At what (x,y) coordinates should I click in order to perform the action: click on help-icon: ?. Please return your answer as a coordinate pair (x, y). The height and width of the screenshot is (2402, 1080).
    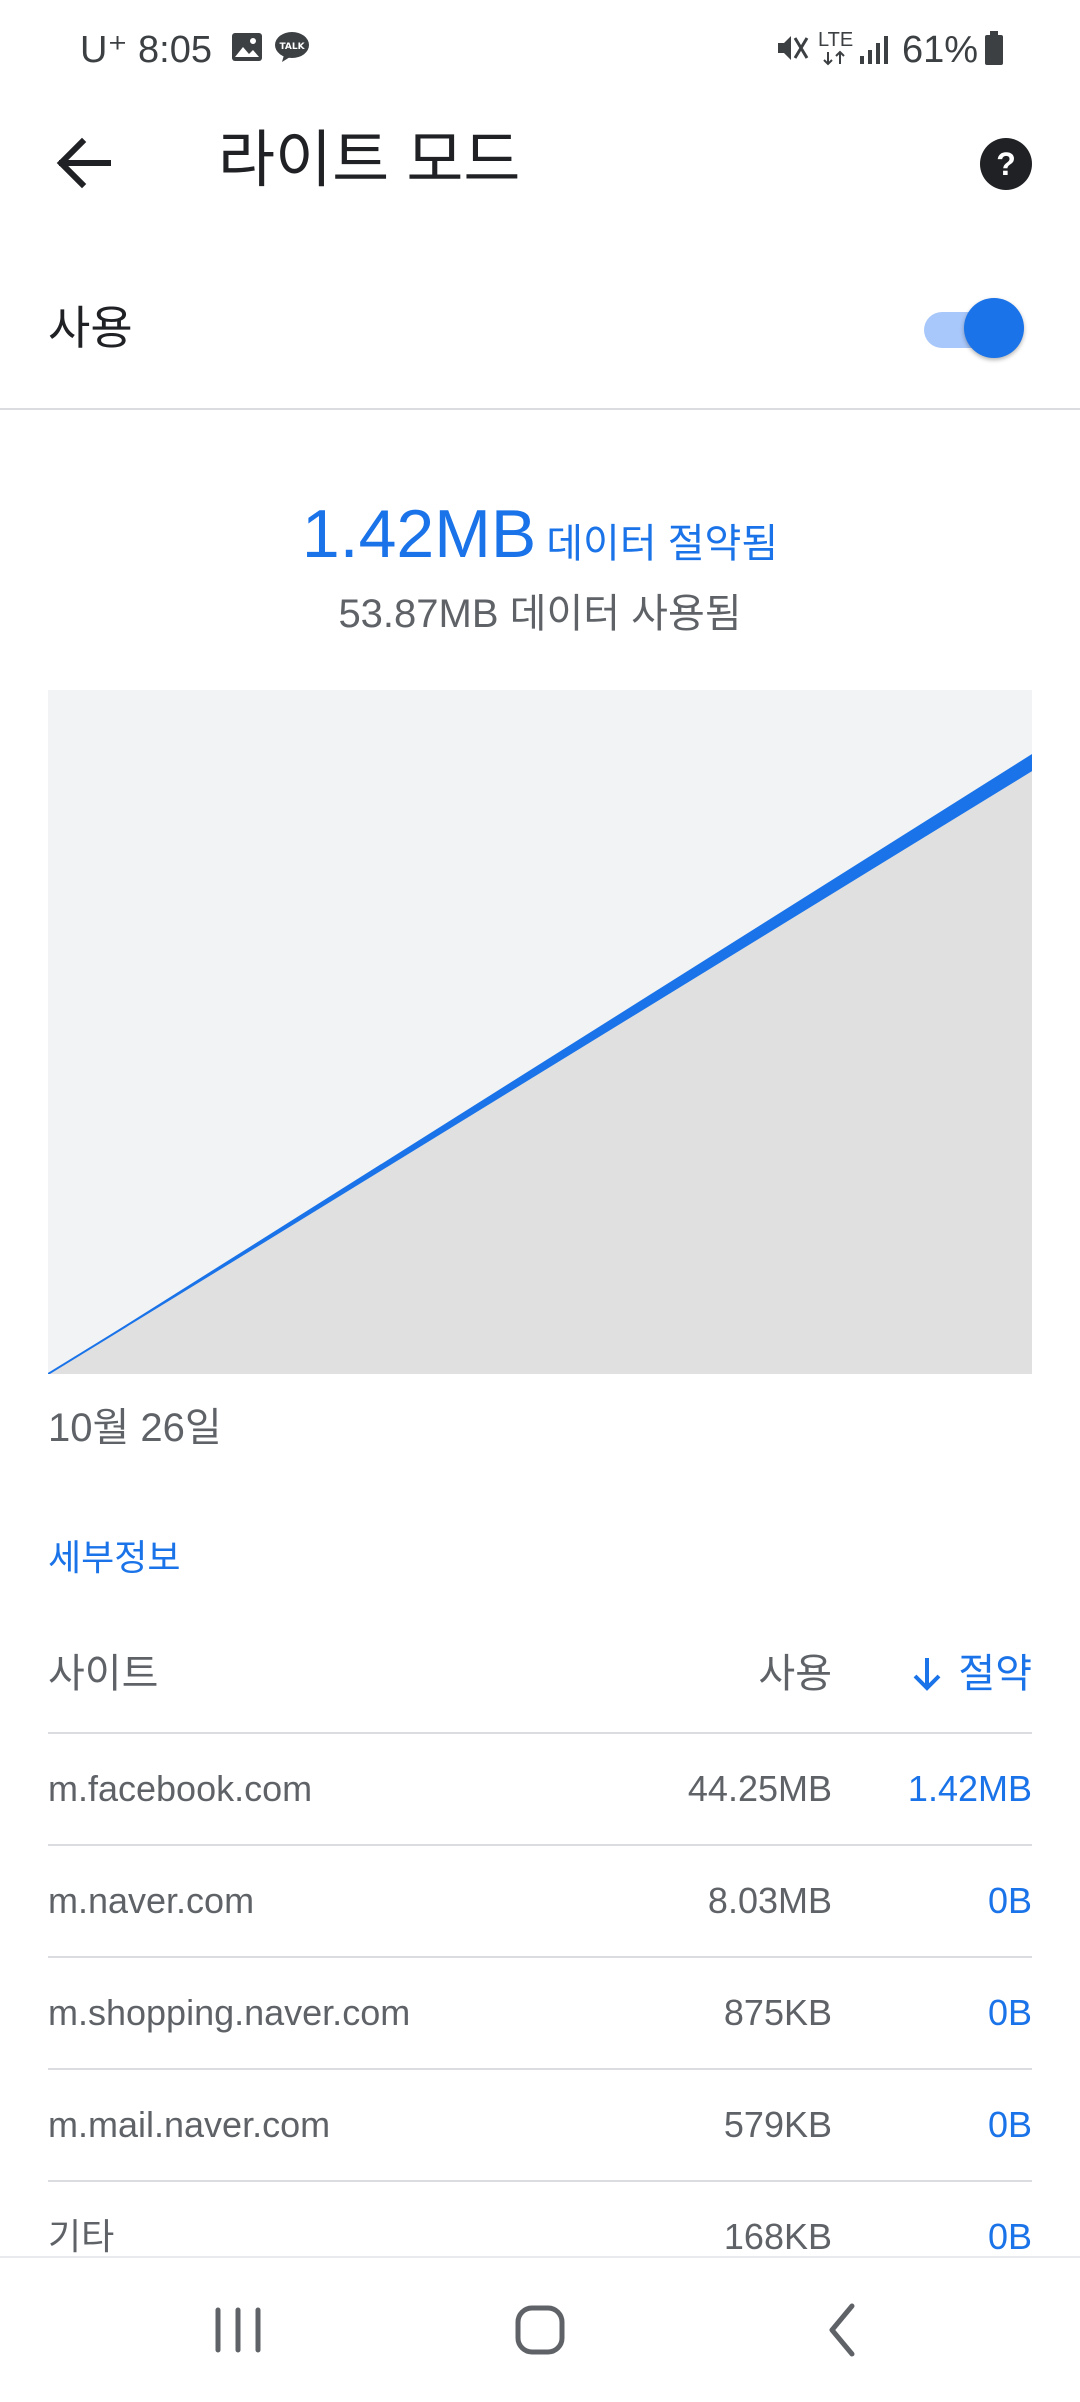
    Looking at the image, I should click on (1006, 164).